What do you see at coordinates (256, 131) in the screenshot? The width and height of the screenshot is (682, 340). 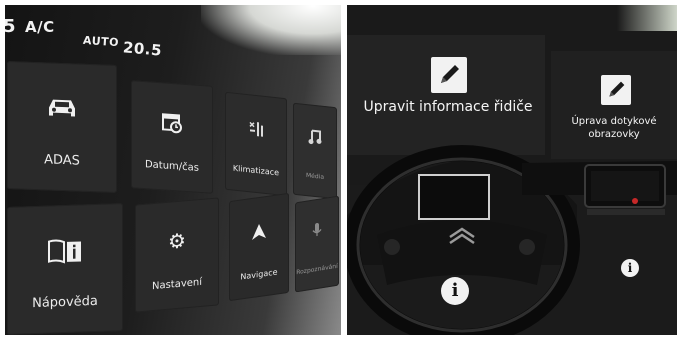 I see `climate-sliders-icon` at bounding box center [256, 131].